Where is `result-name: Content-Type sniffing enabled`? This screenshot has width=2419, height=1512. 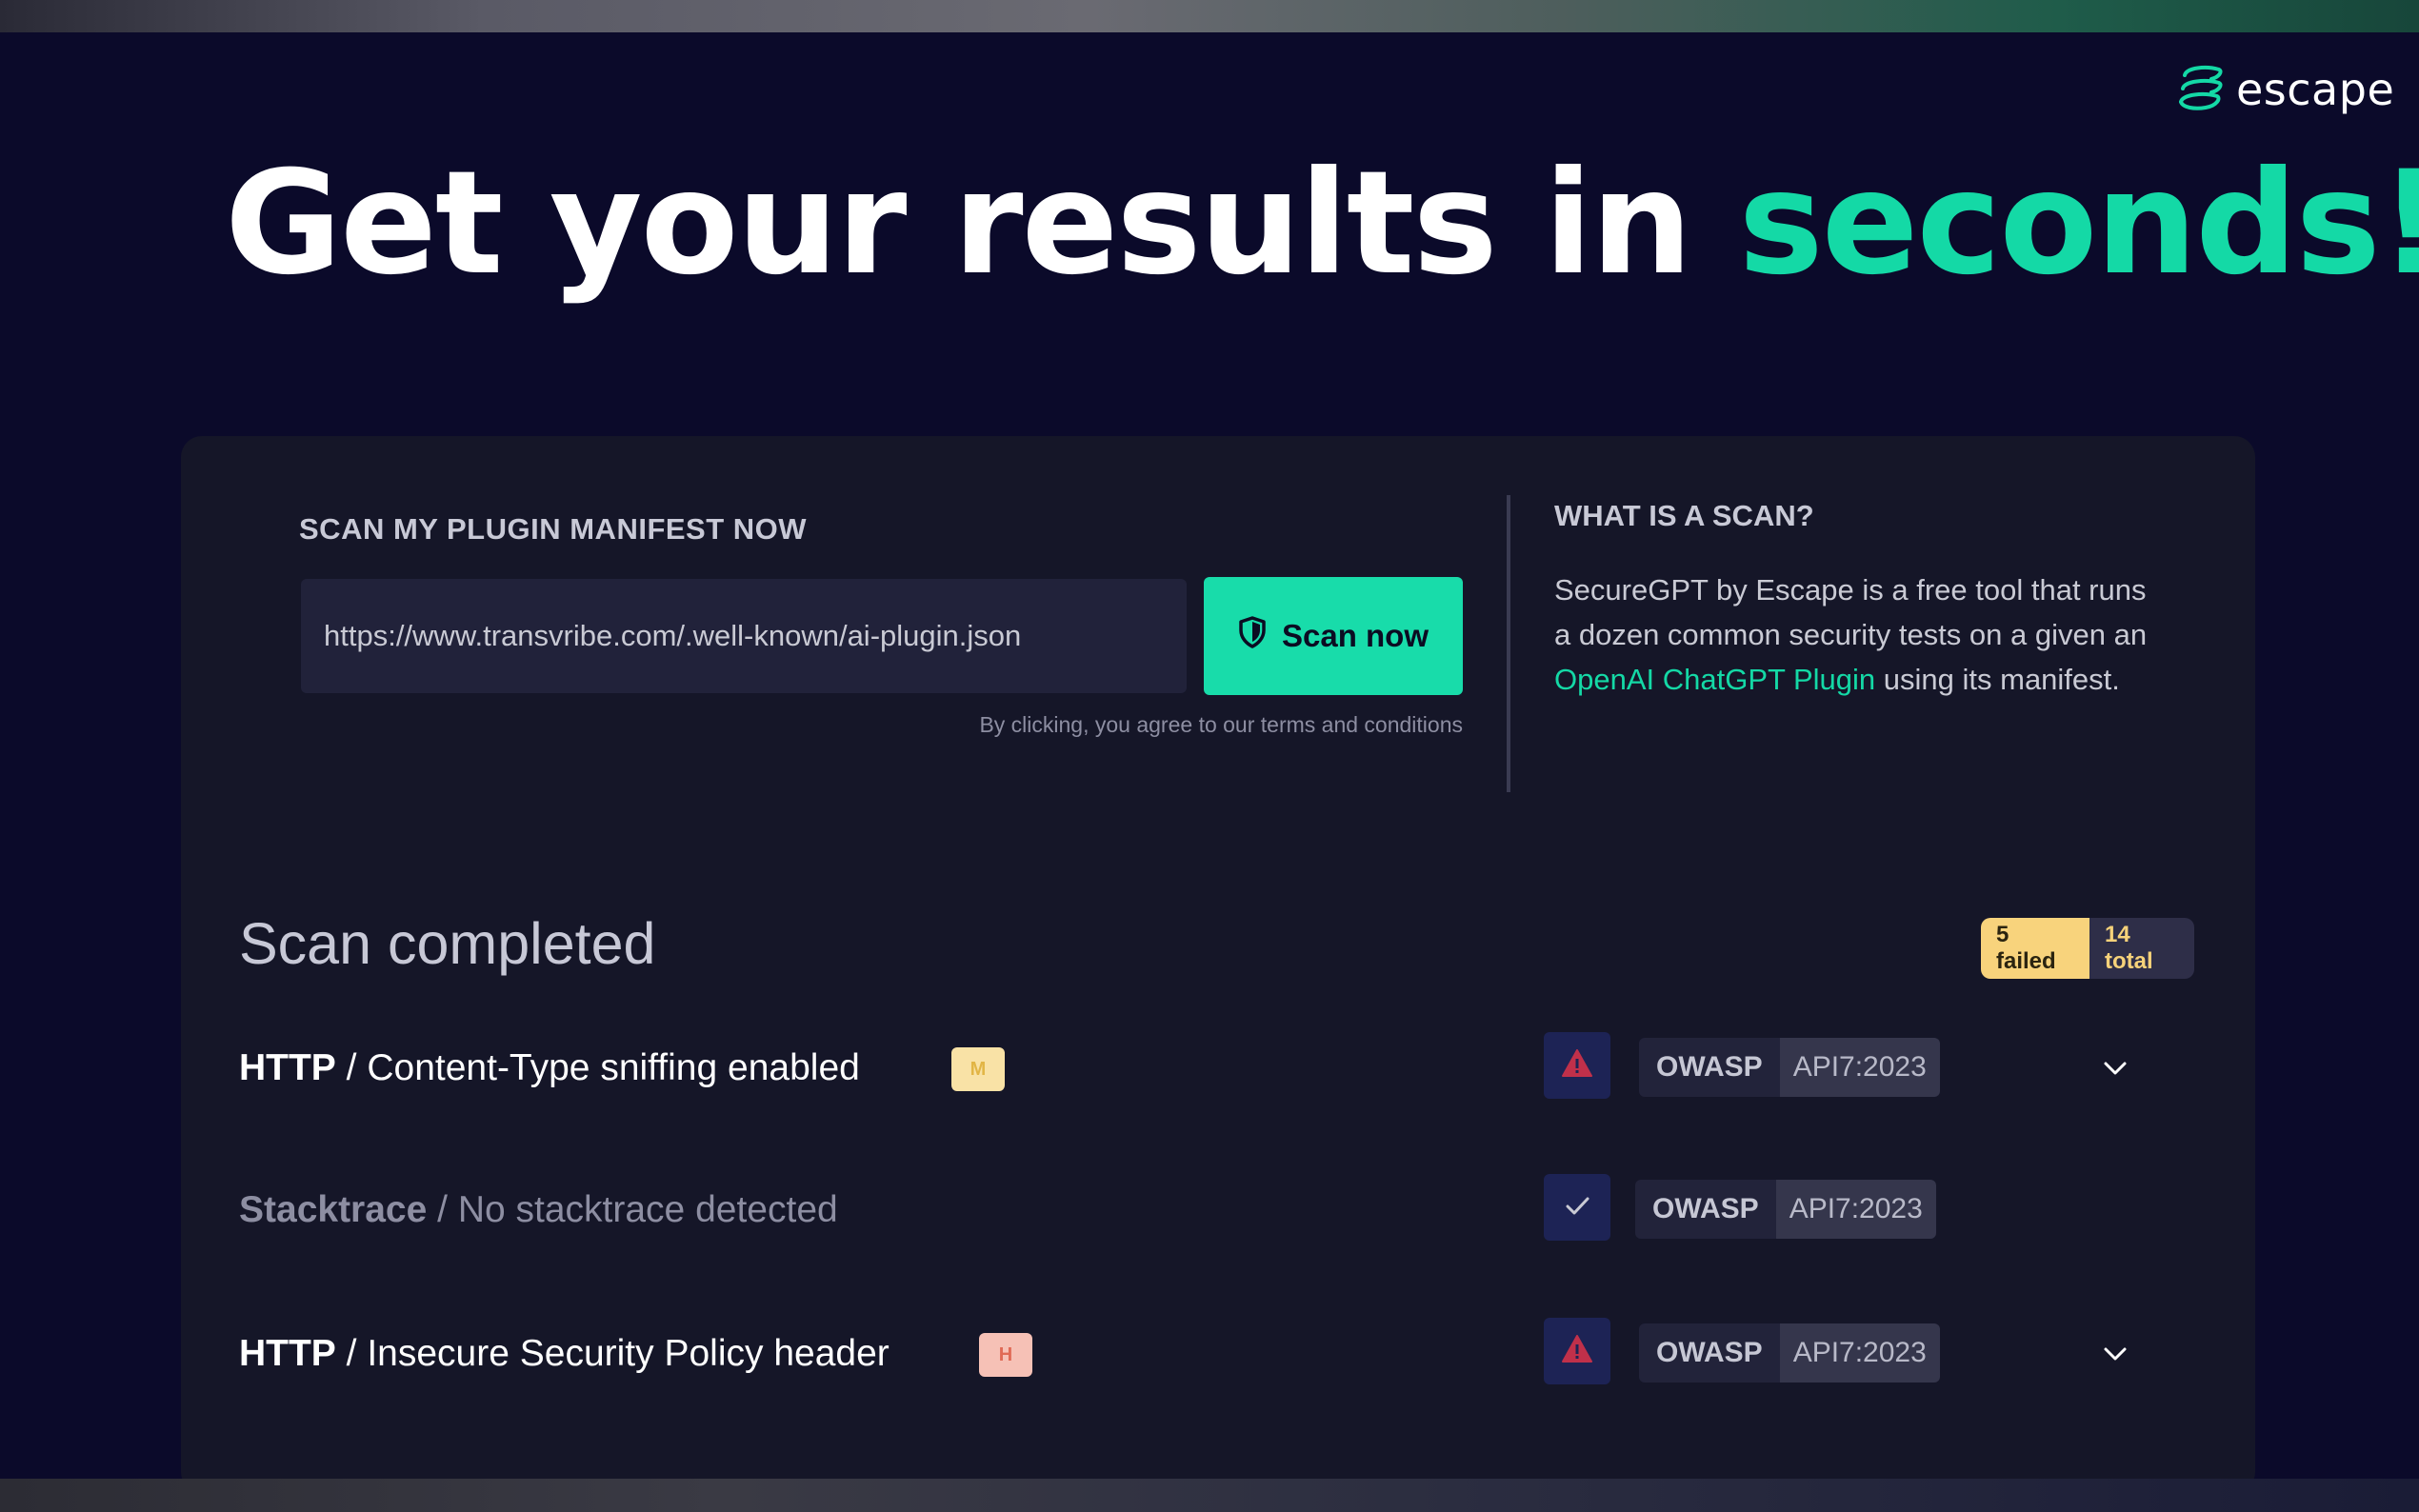 result-name: Content-Type sniffing enabled is located at coordinates (613, 1067).